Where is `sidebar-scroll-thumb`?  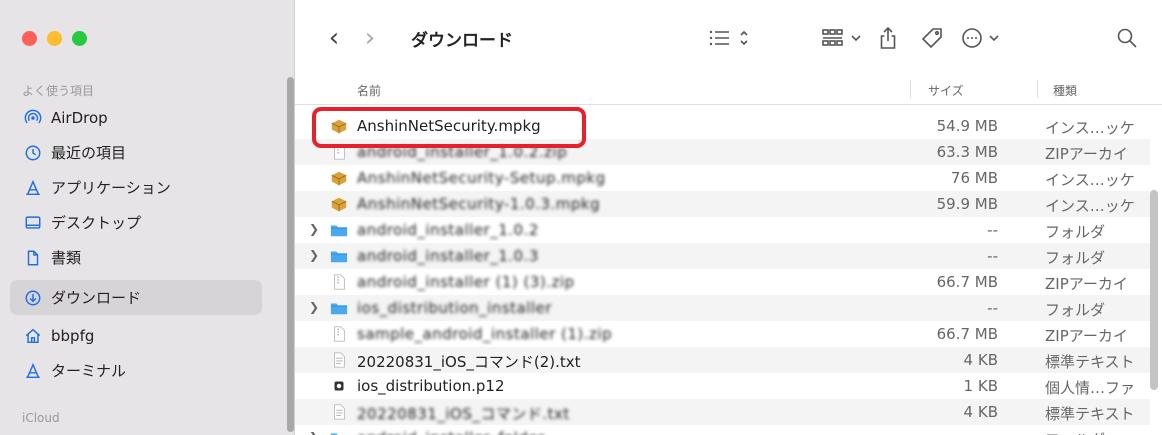
sidebar-scroll-thumb is located at coordinates (290, 254).